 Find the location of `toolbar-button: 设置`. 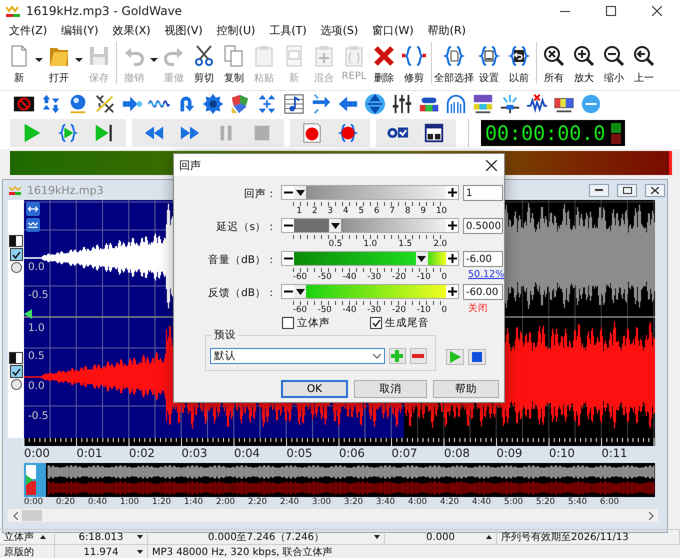

toolbar-button: 设置 is located at coordinates (489, 64).